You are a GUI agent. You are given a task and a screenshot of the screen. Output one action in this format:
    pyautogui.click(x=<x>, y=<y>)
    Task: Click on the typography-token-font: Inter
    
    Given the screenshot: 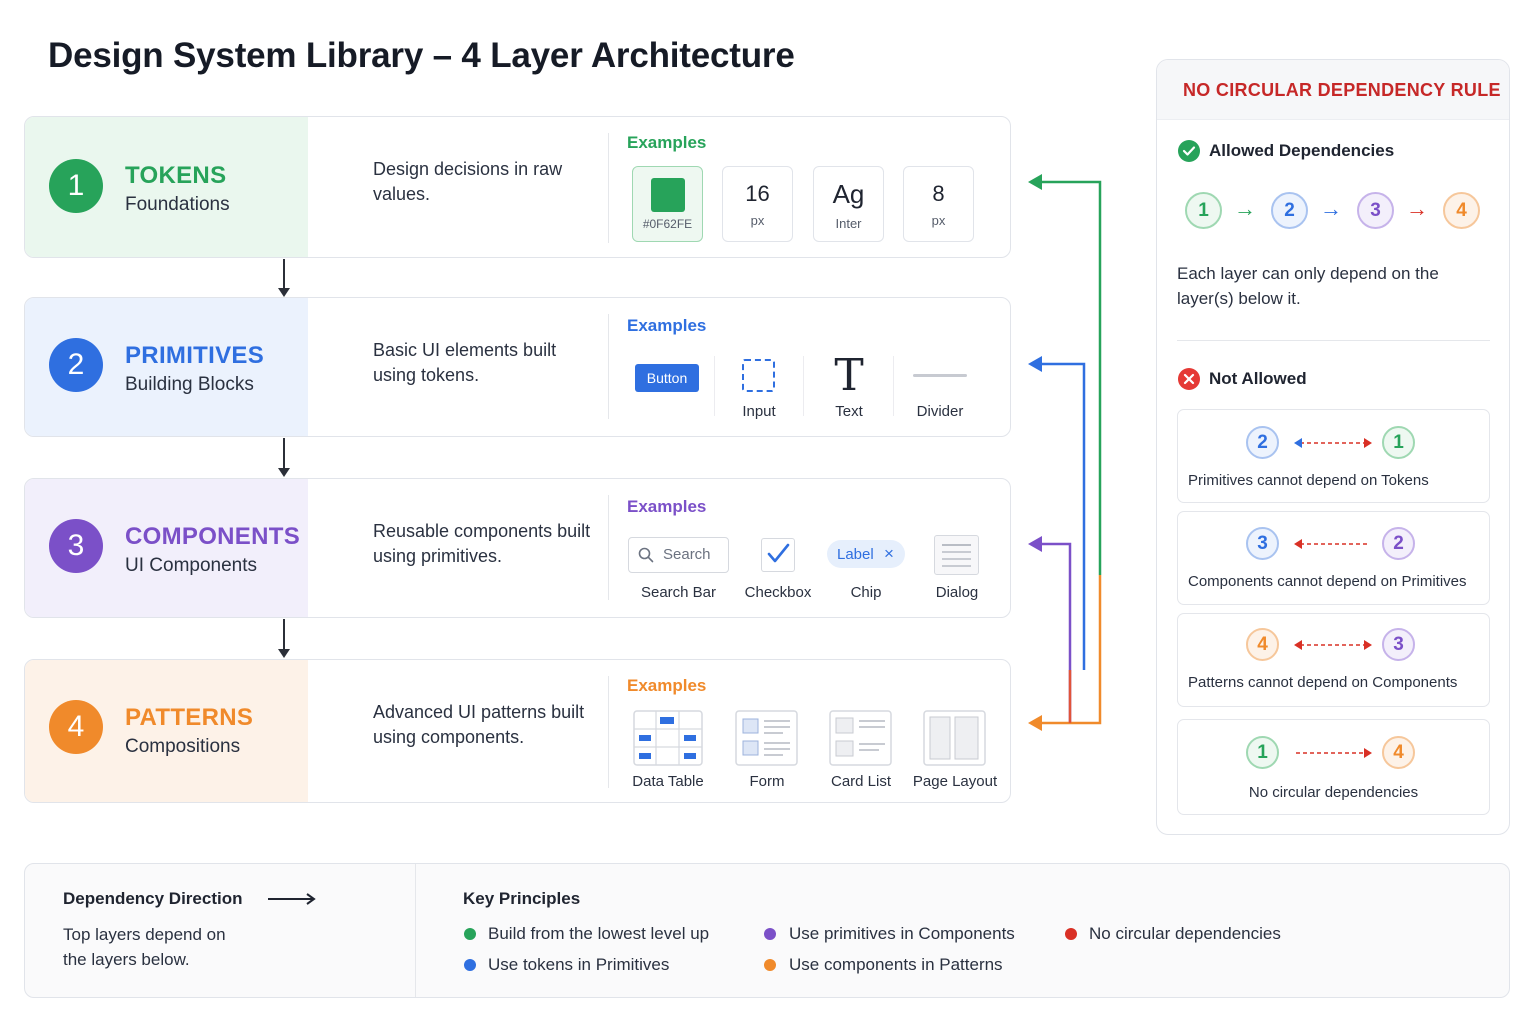 What is the action you would take?
    pyautogui.click(x=848, y=223)
    